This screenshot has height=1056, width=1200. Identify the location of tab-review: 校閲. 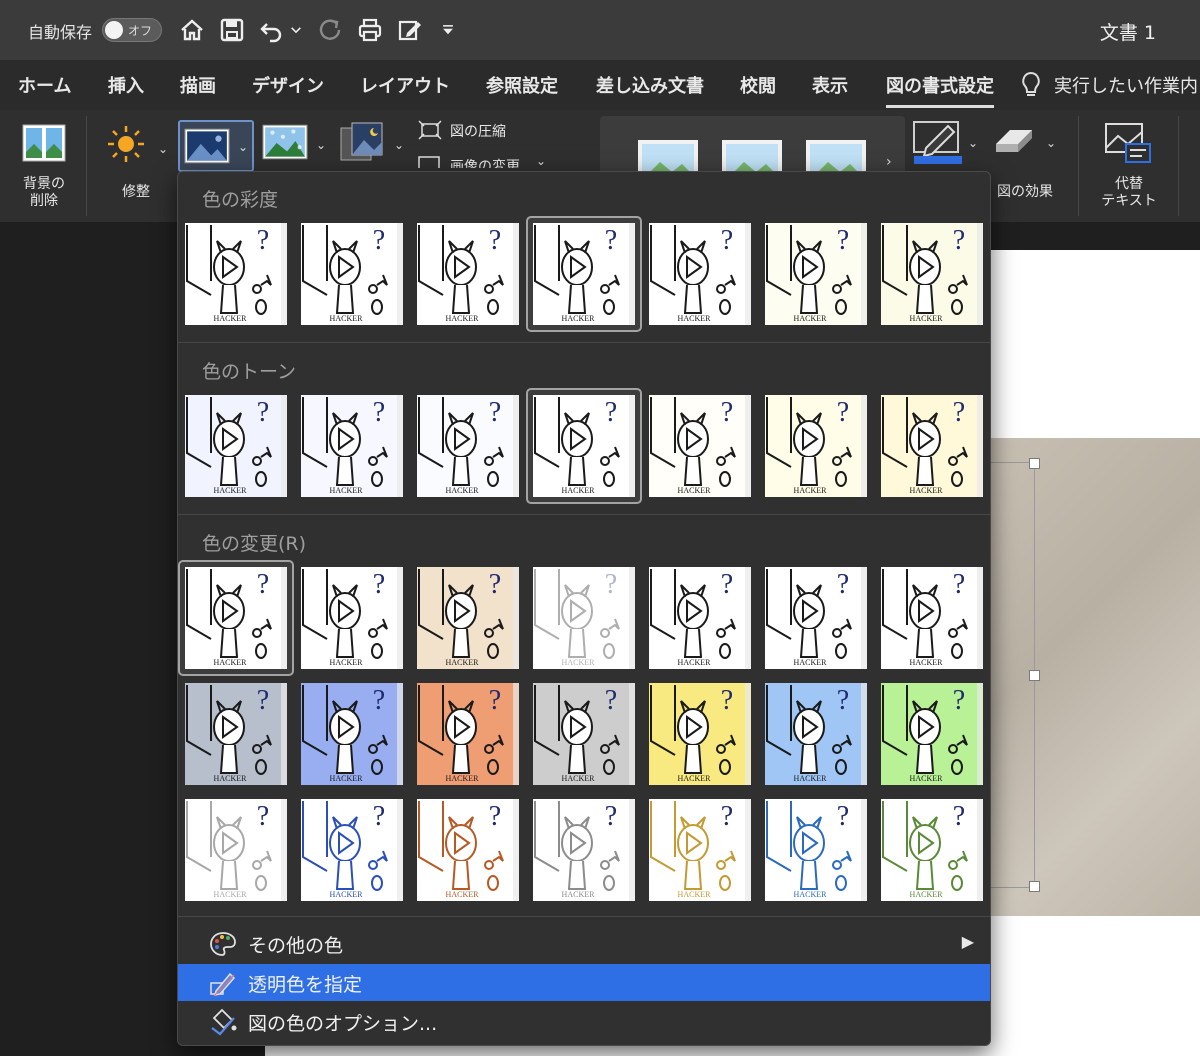
(758, 85).